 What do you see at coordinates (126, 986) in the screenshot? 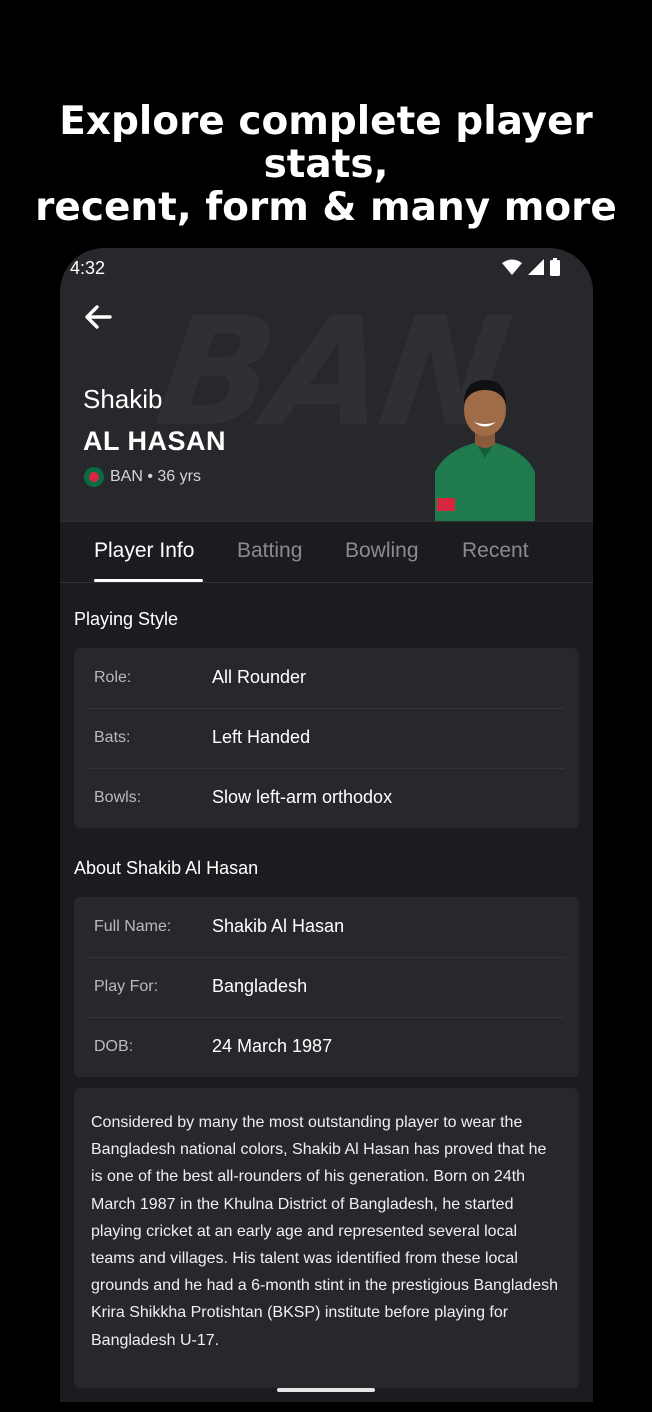
I see `play-for-label: Play For:` at bounding box center [126, 986].